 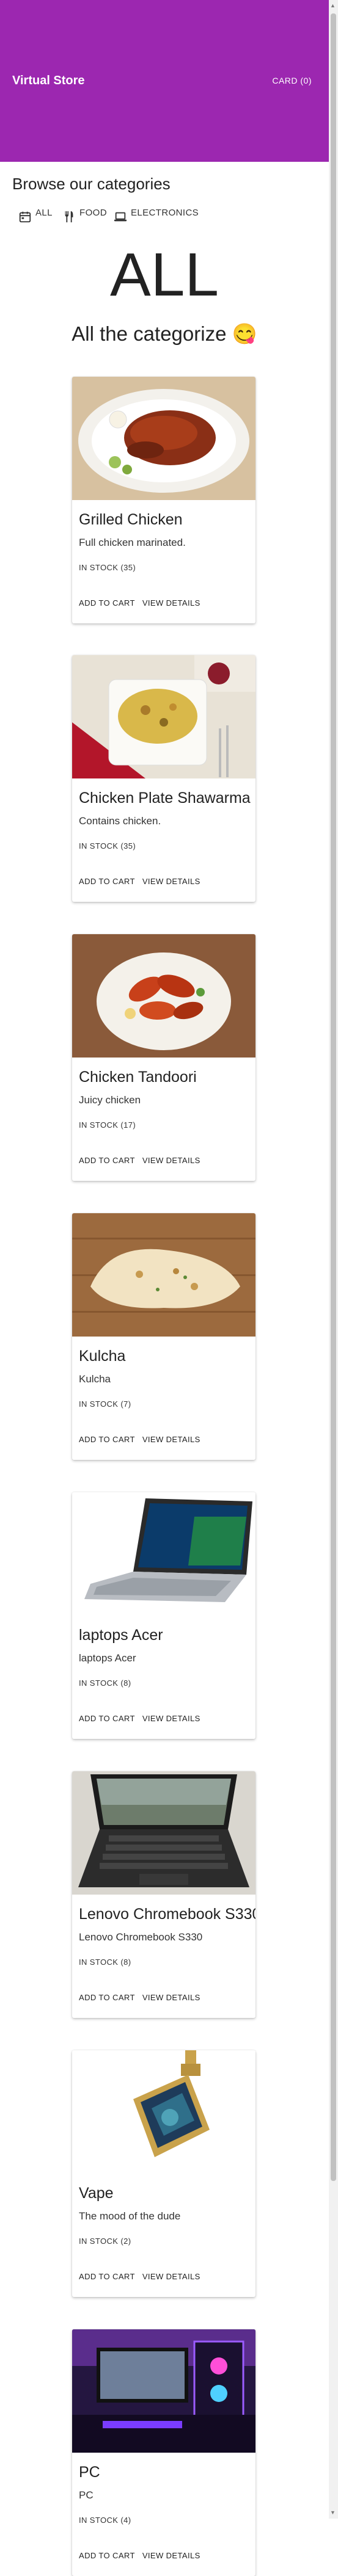 What do you see at coordinates (69, 217) in the screenshot?
I see `utensils-icon` at bounding box center [69, 217].